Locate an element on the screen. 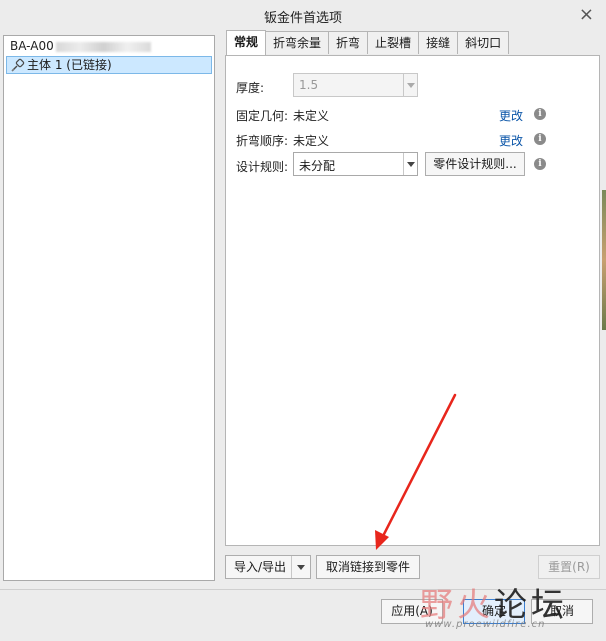 This screenshot has height=641, width=606. annotation-arrow is located at coordinates (416, 471).